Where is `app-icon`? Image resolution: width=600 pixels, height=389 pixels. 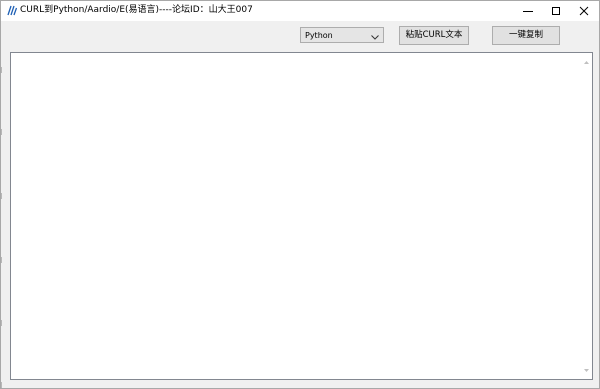
app-icon is located at coordinates (12, 10).